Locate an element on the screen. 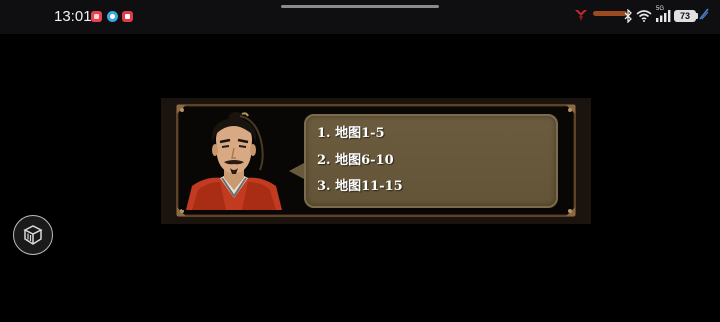 This screenshot has height=322, width=720. floating-toolbox-button is located at coordinates (33, 235).